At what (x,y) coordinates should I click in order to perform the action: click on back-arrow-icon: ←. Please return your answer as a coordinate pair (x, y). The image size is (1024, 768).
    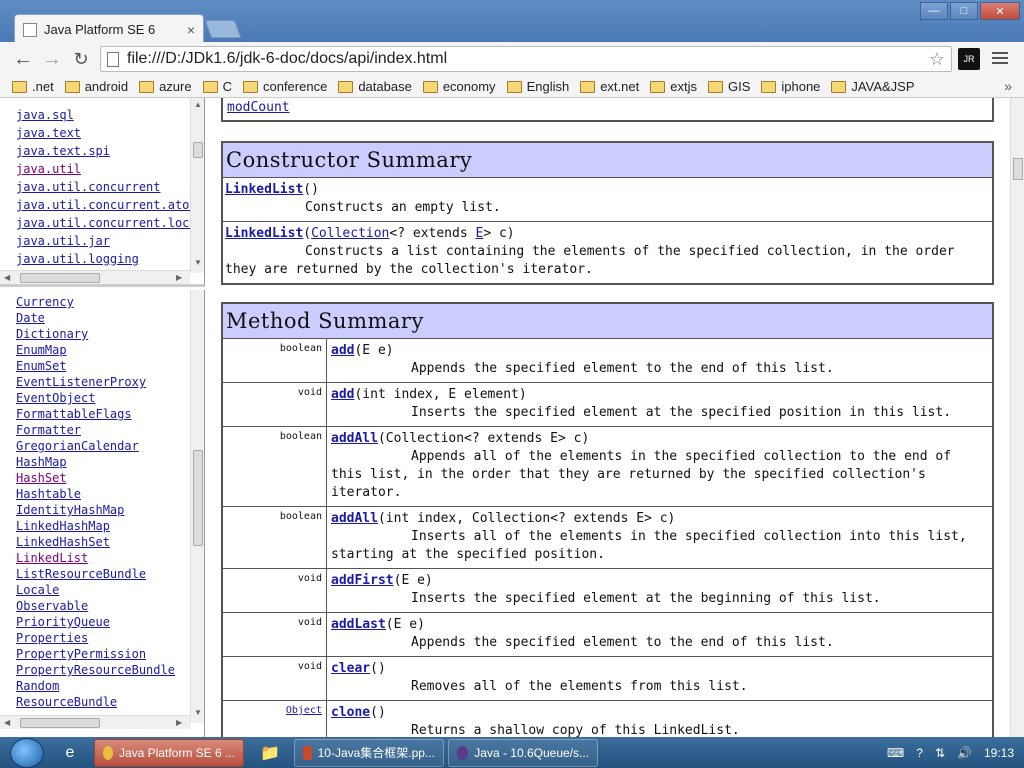
    Looking at the image, I should click on (23, 59).